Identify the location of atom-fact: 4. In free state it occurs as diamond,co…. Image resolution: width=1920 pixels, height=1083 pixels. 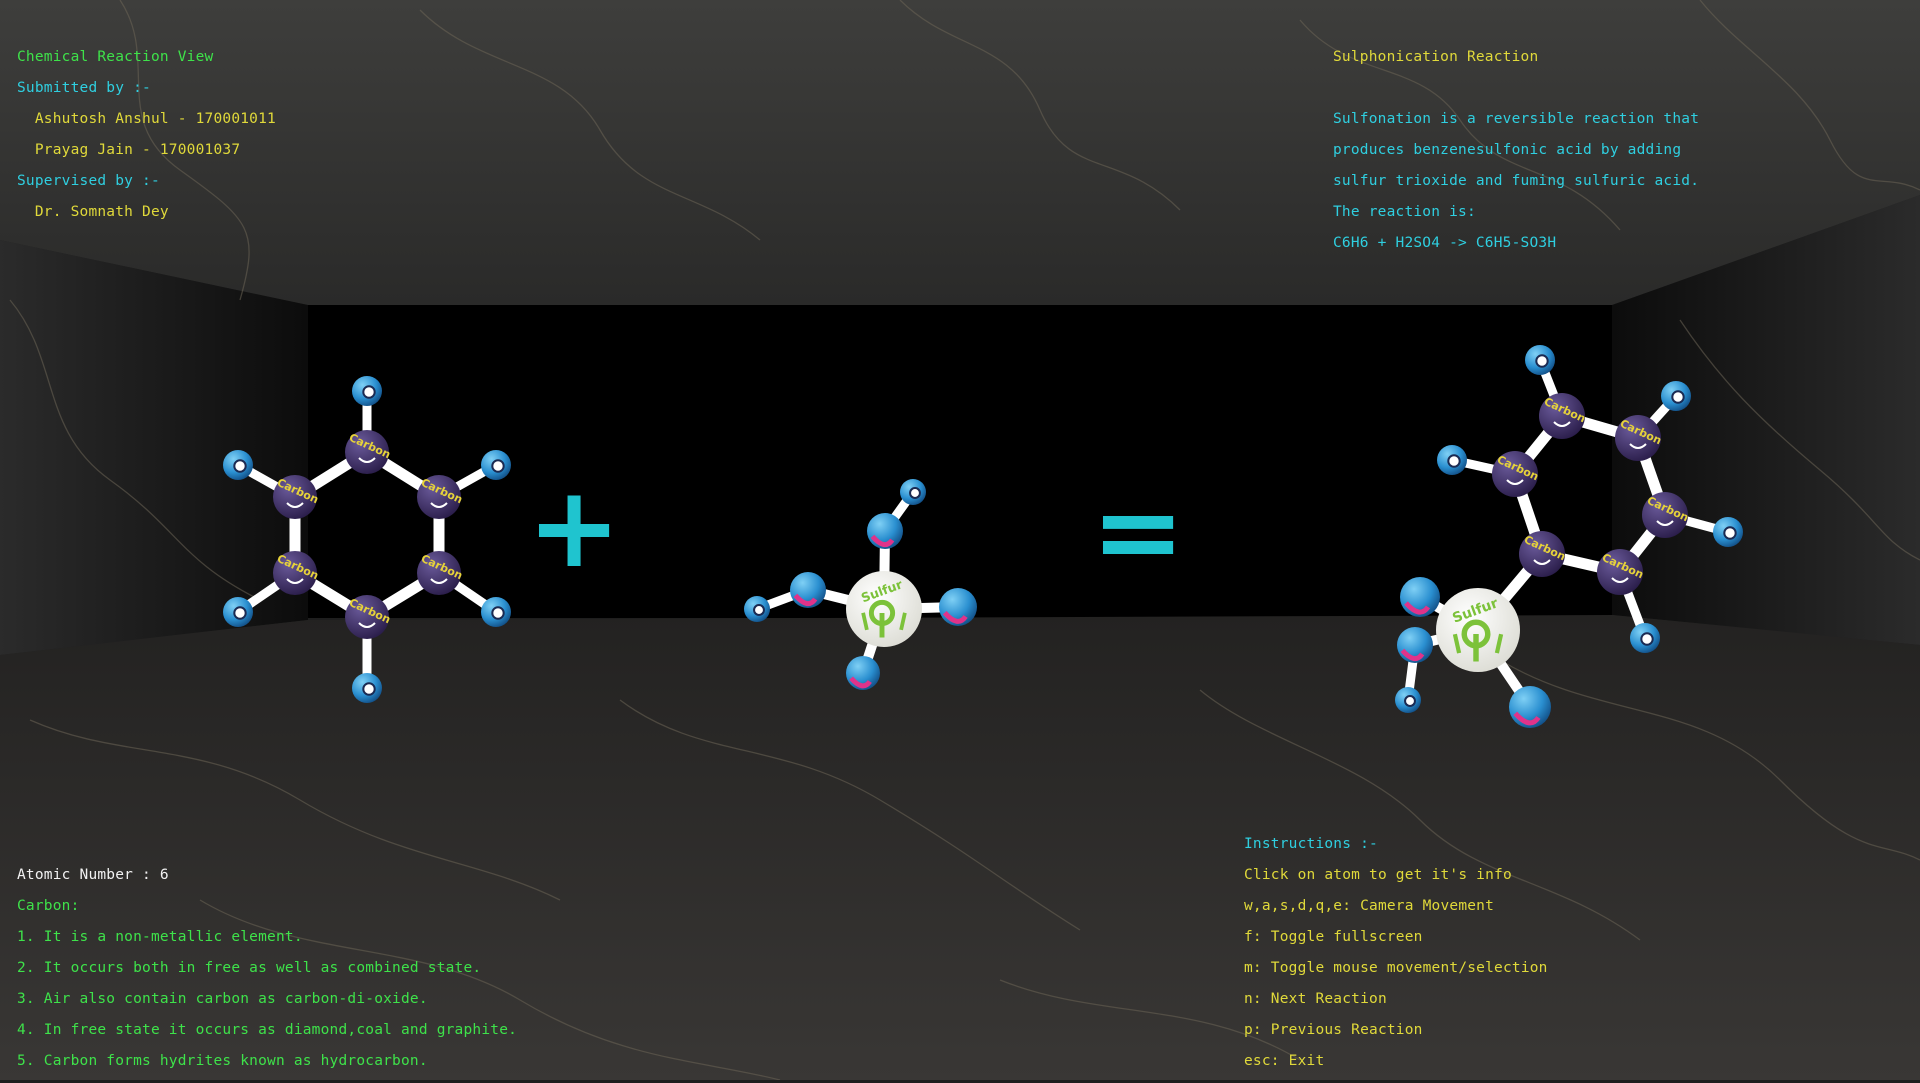
(267, 1030).